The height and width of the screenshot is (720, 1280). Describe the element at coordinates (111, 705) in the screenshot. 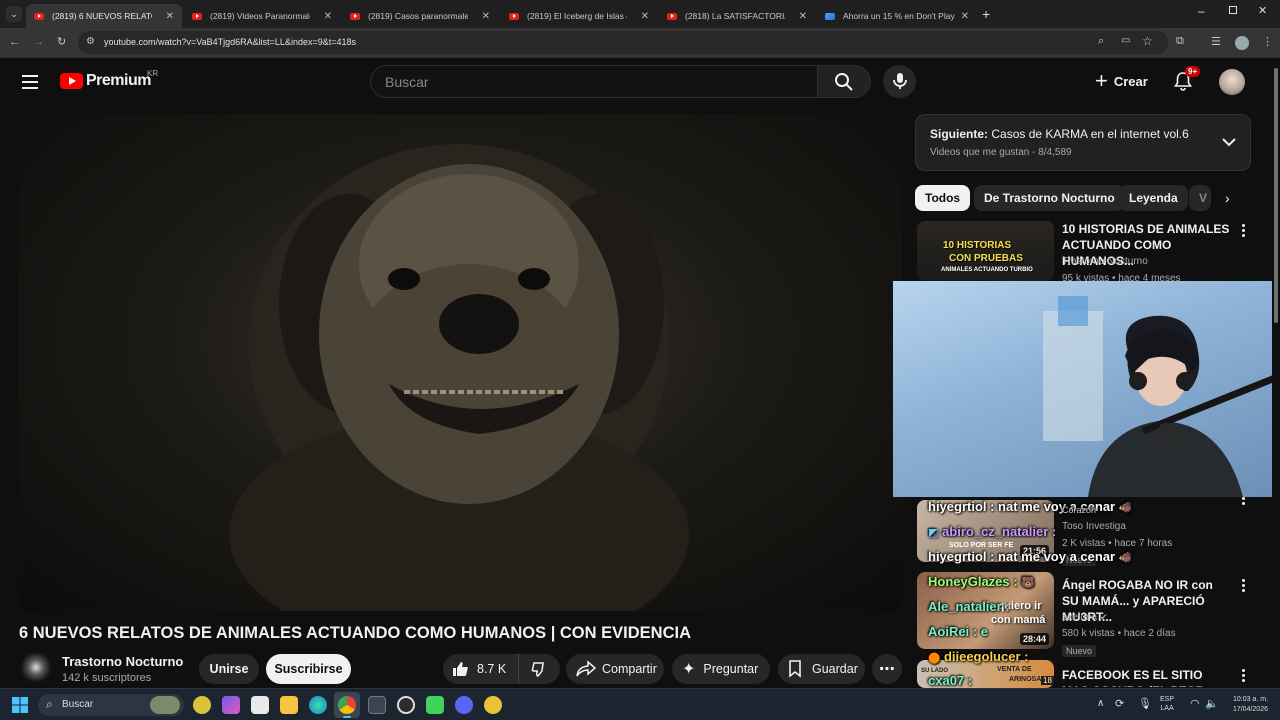

I see `taskbar-search: ⌕ Buscar` at that location.